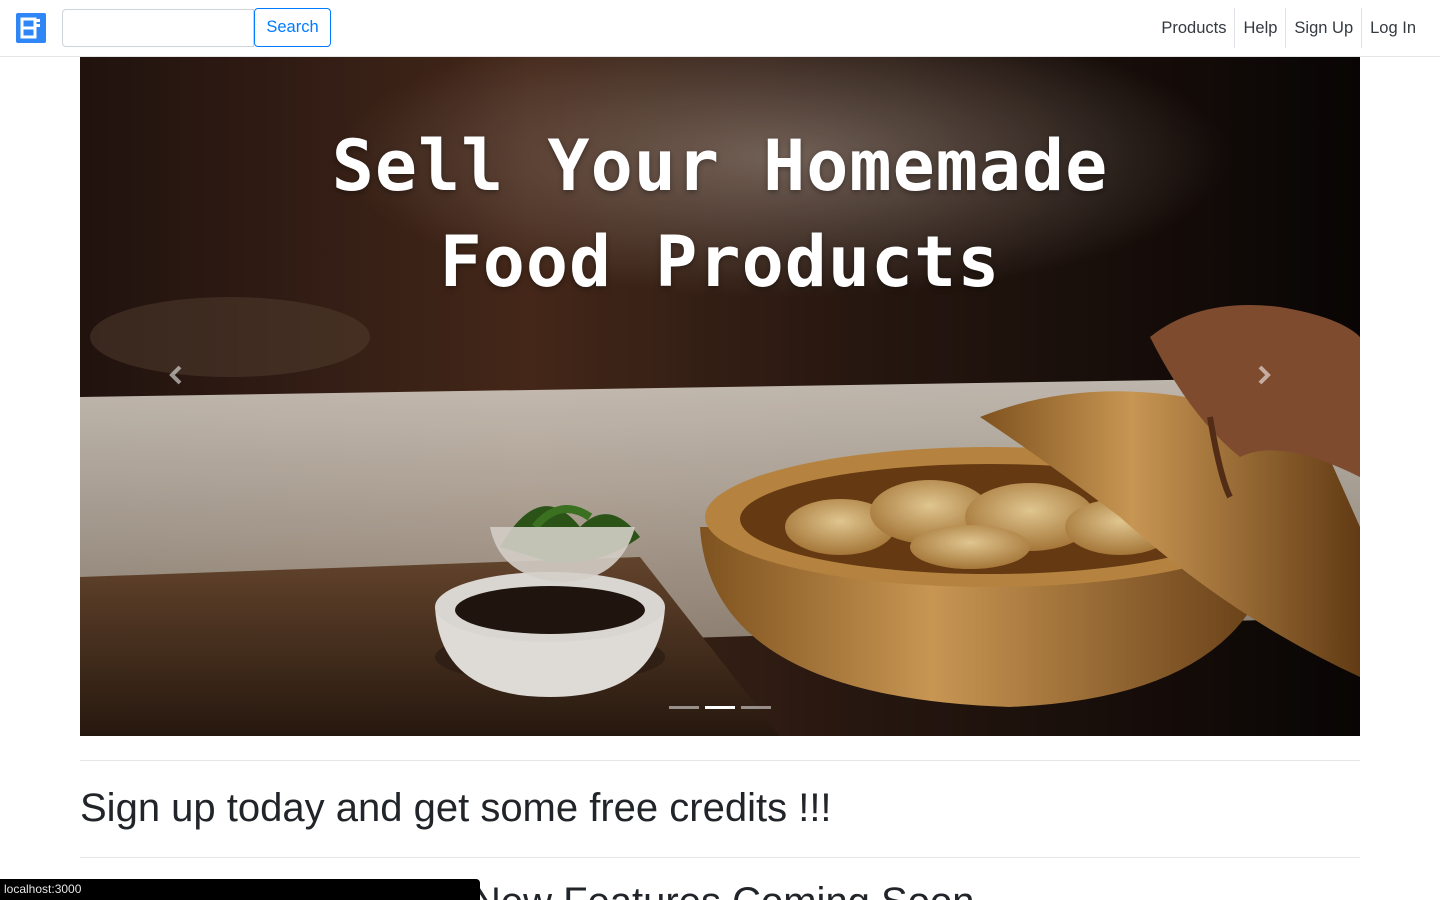 The image size is (1440, 900). I want to click on carousel-next-button, so click(1264, 377).